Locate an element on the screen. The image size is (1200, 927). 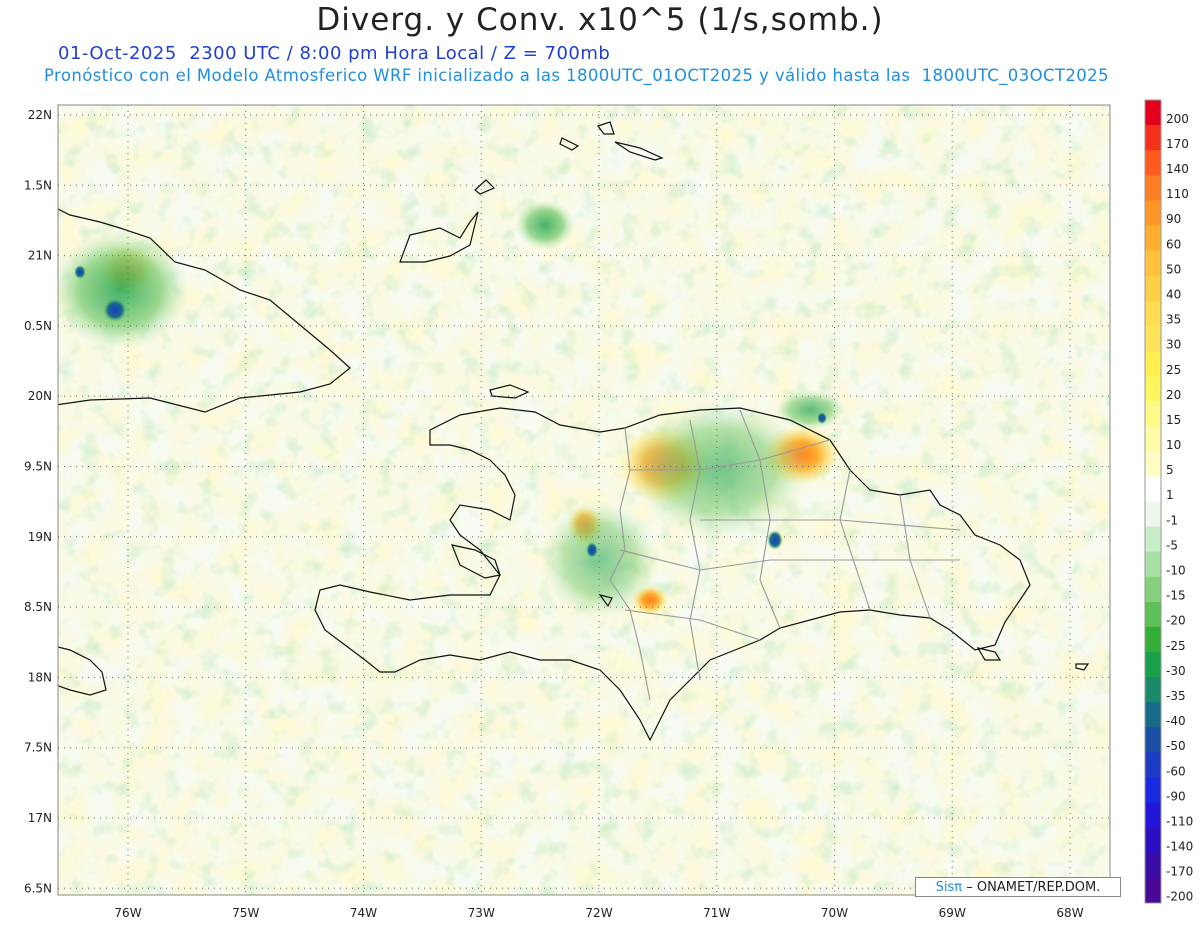
colorbar-level-label: 15 is located at coordinates (1173, 420).